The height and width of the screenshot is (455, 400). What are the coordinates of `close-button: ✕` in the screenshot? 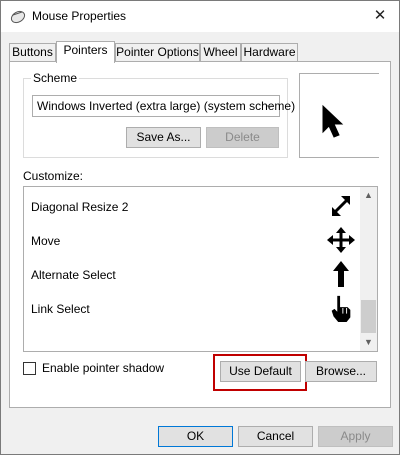 It's located at (380, 16).